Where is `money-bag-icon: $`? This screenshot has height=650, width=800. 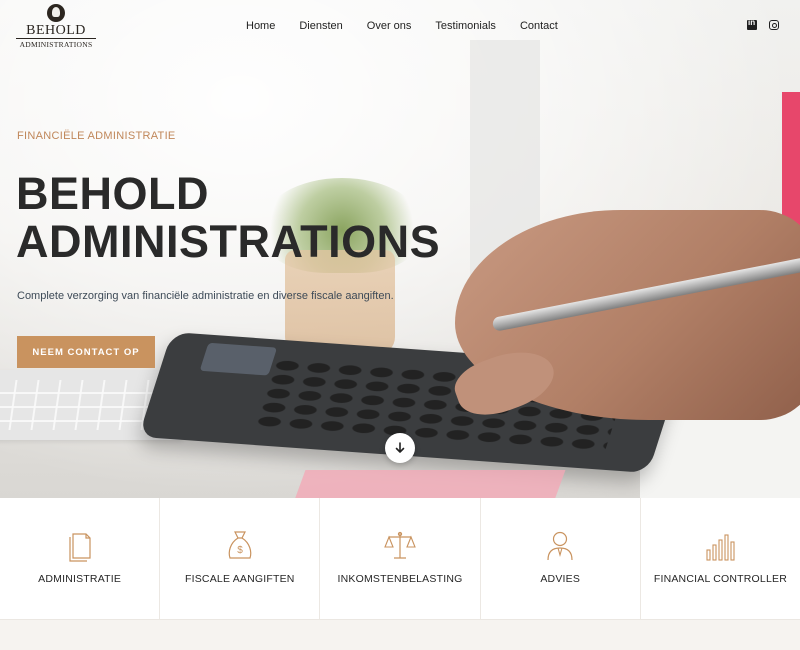
money-bag-icon: $ is located at coordinates (240, 545).